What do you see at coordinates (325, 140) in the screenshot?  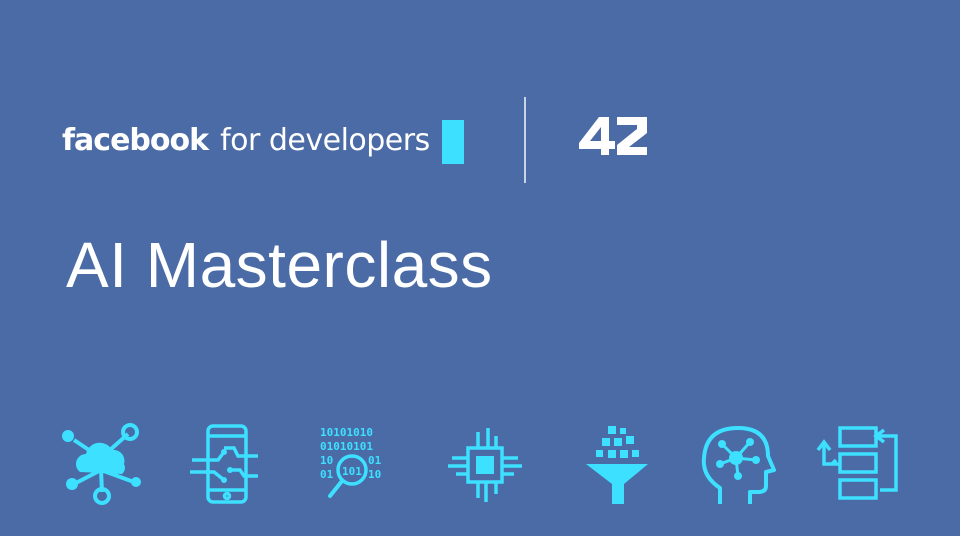 I see `facebook-tagline: for developers` at bounding box center [325, 140].